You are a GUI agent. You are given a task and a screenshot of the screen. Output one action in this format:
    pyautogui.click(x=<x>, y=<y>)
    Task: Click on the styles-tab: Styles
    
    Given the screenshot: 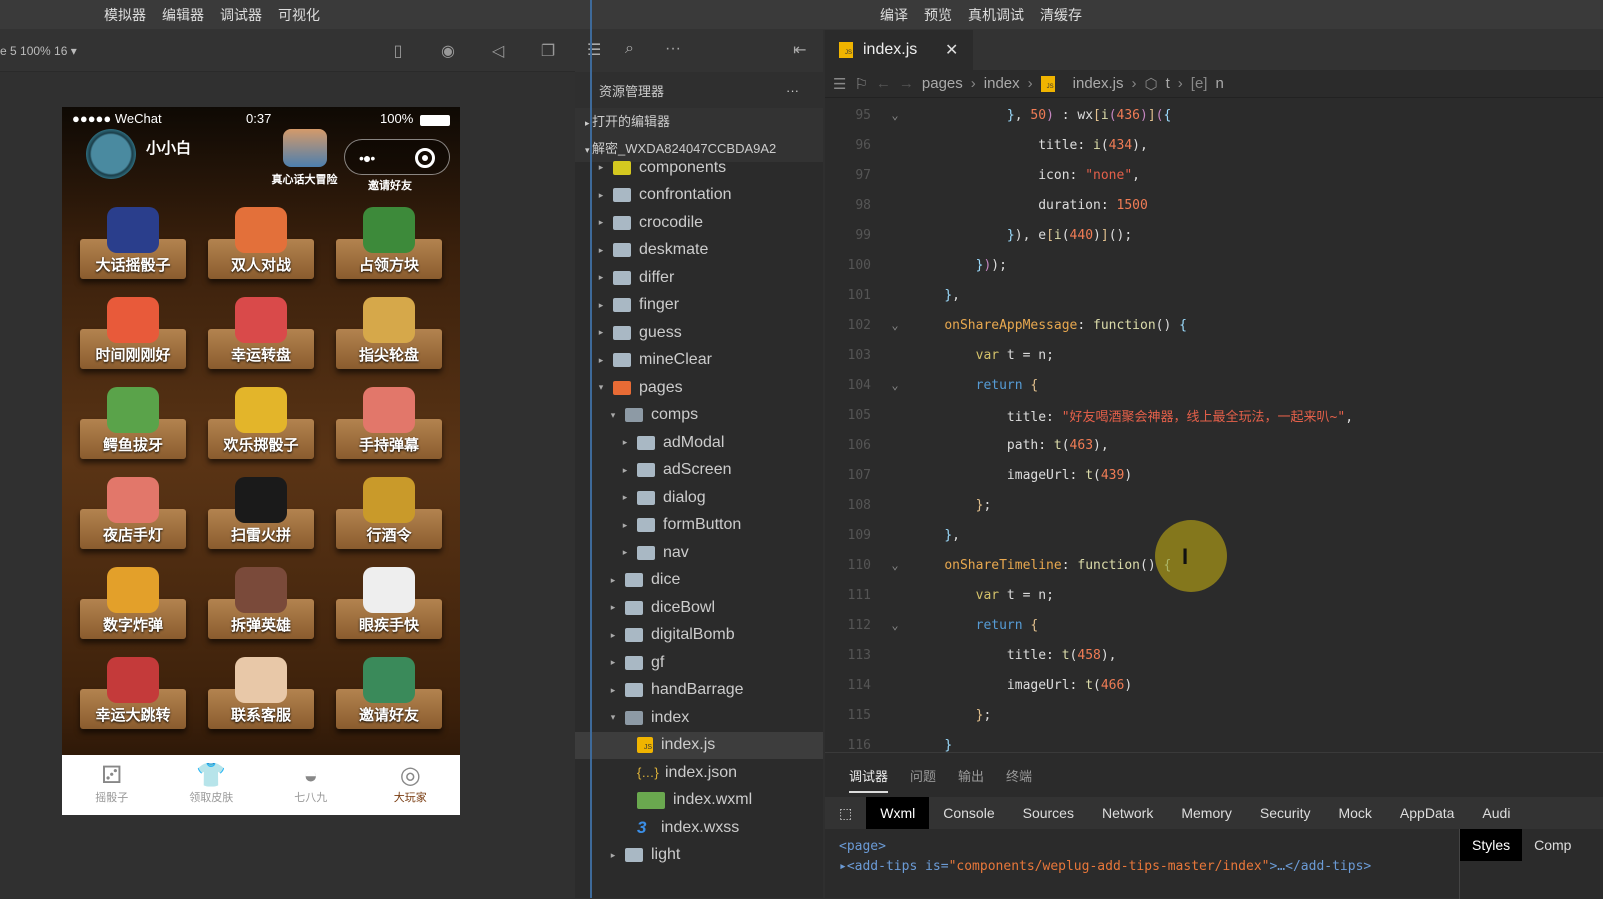 What is the action you would take?
    pyautogui.click(x=1491, y=845)
    